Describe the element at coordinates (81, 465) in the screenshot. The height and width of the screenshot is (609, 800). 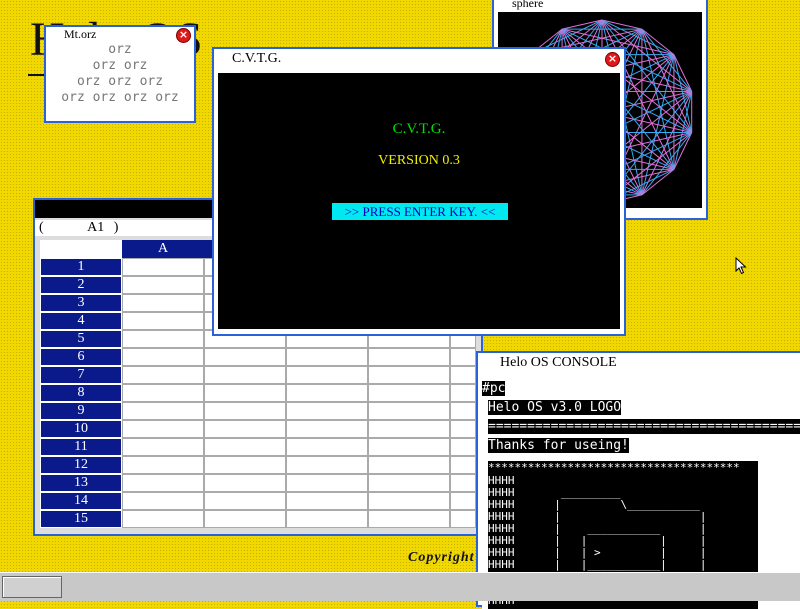
I see `row-header: 12` at that location.